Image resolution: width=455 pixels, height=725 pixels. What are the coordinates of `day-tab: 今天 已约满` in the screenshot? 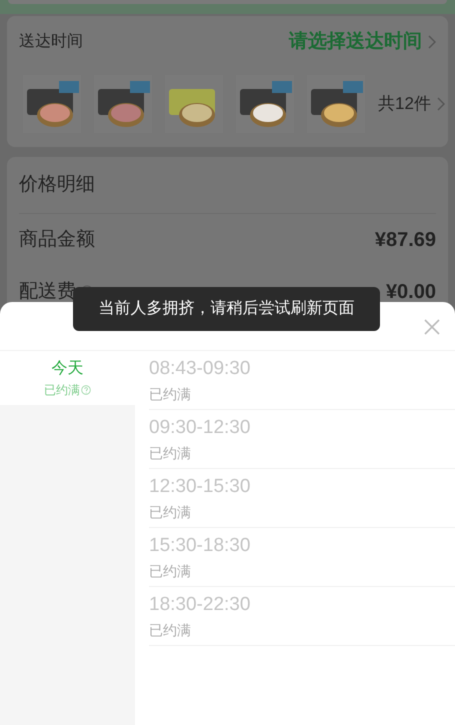 It's located at (67, 378).